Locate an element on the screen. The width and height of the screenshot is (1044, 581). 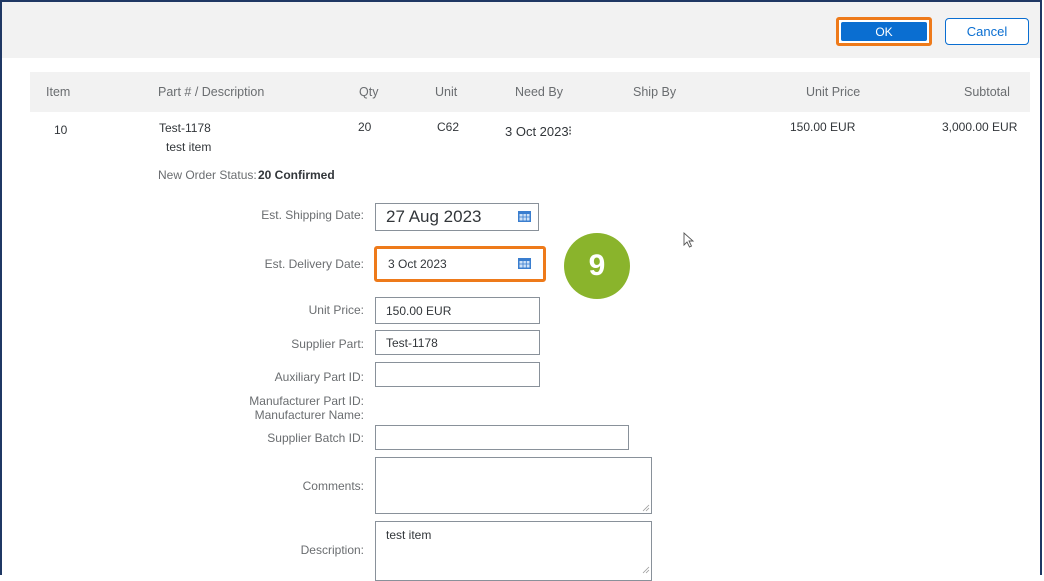
text-cursor: ⁝ is located at coordinates (570, 130).